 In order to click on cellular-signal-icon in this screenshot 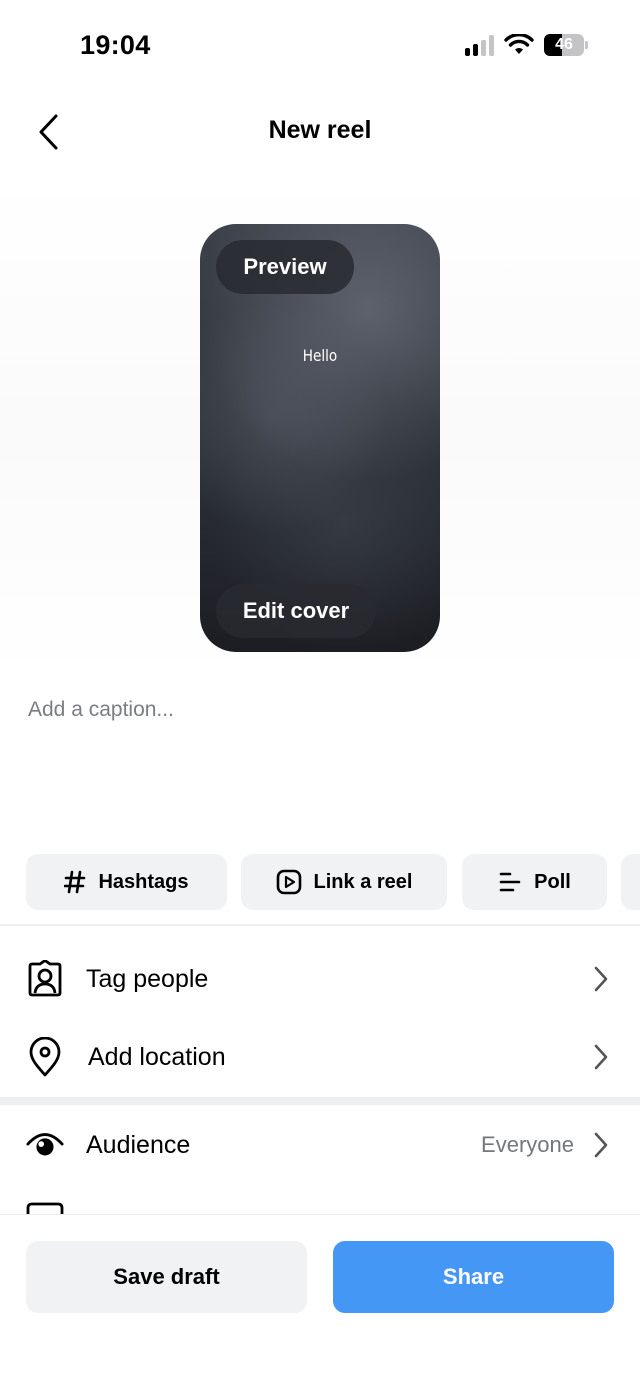, I will do `click(479, 45)`.